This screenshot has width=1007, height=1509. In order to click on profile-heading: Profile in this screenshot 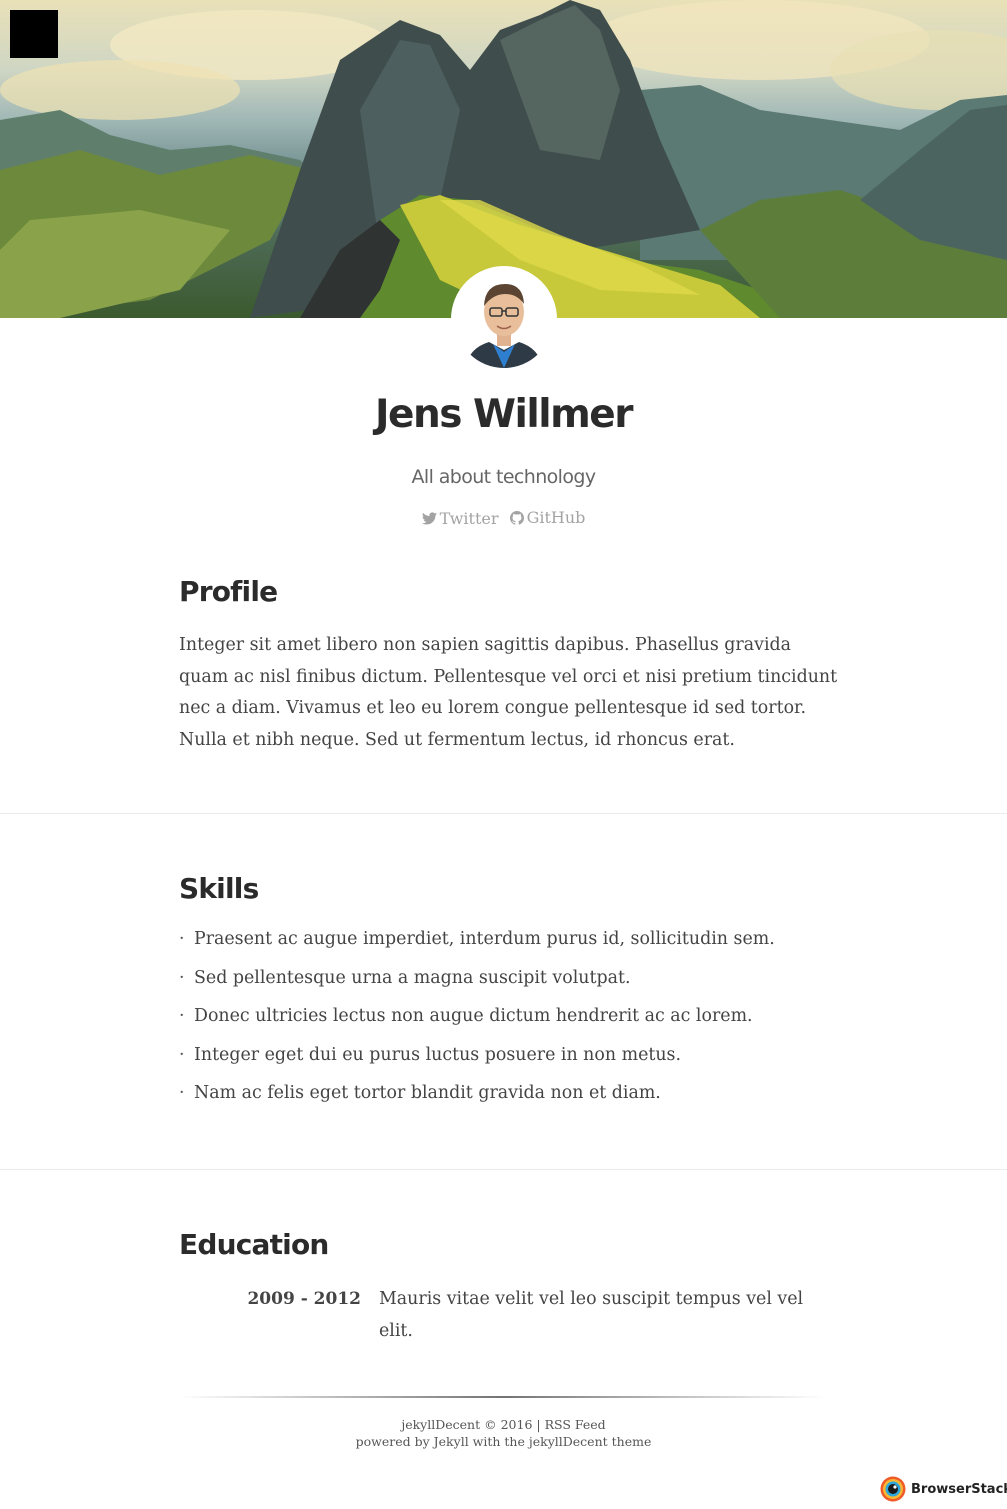, I will do `click(228, 591)`.